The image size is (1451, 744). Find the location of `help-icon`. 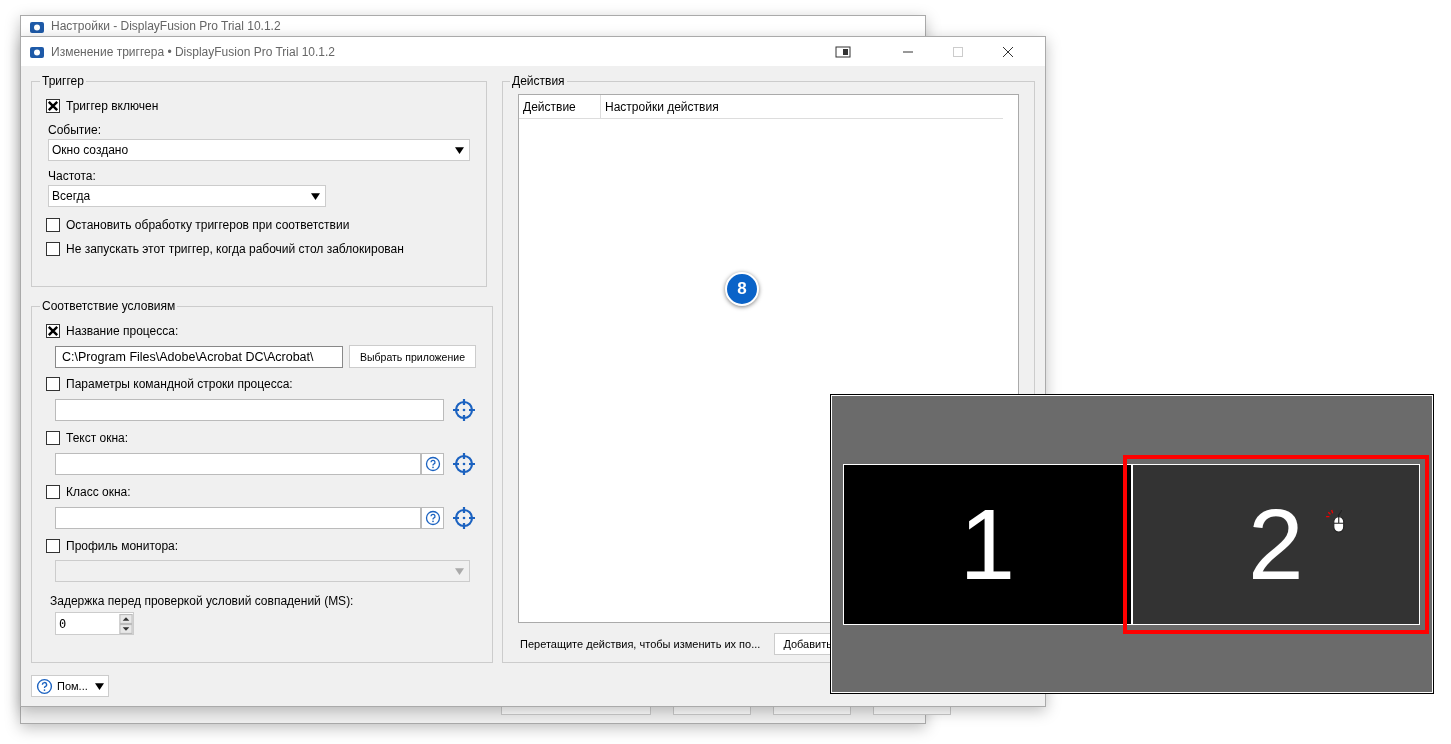

help-icon is located at coordinates (44, 686).